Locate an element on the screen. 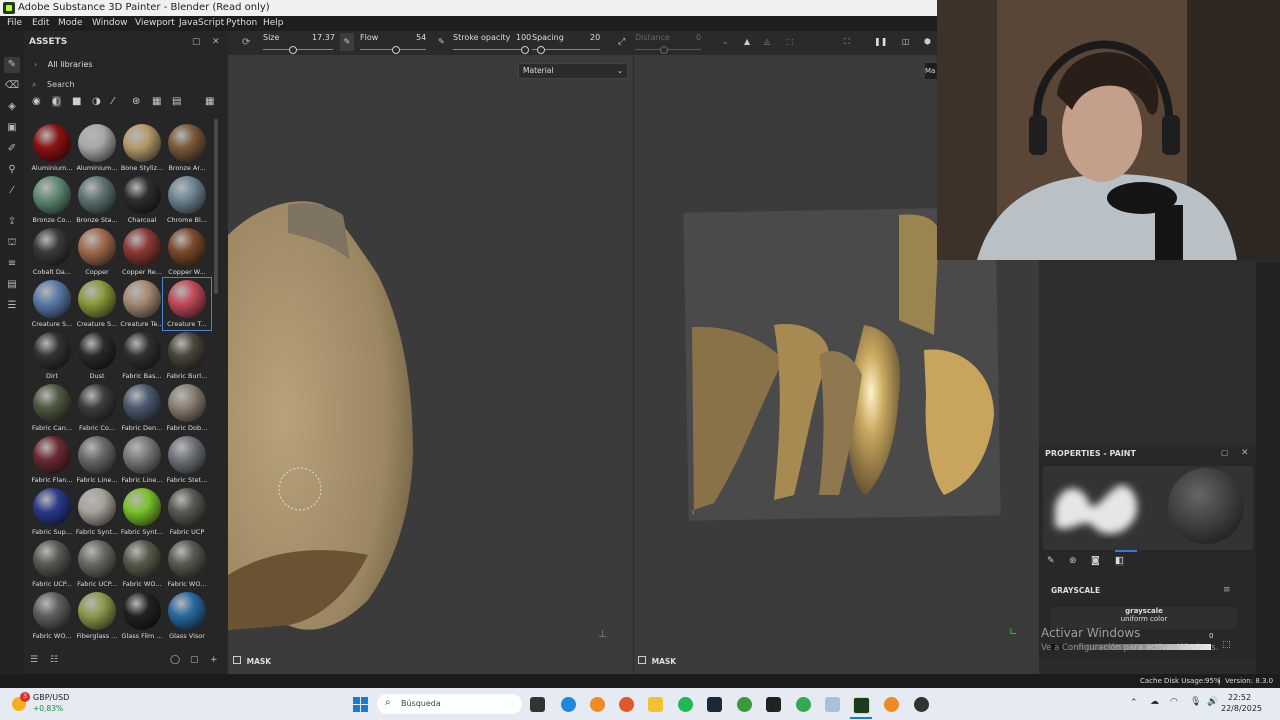 The height and width of the screenshot is (720, 1280). stroke-opacity-slider is located at coordinates (525, 50).